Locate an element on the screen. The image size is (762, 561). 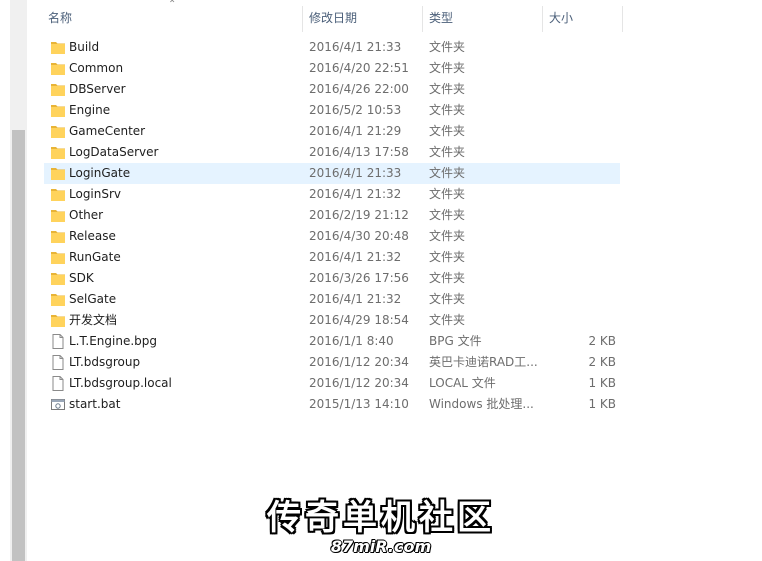
file-name: DBServer is located at coordinates (97, 89).